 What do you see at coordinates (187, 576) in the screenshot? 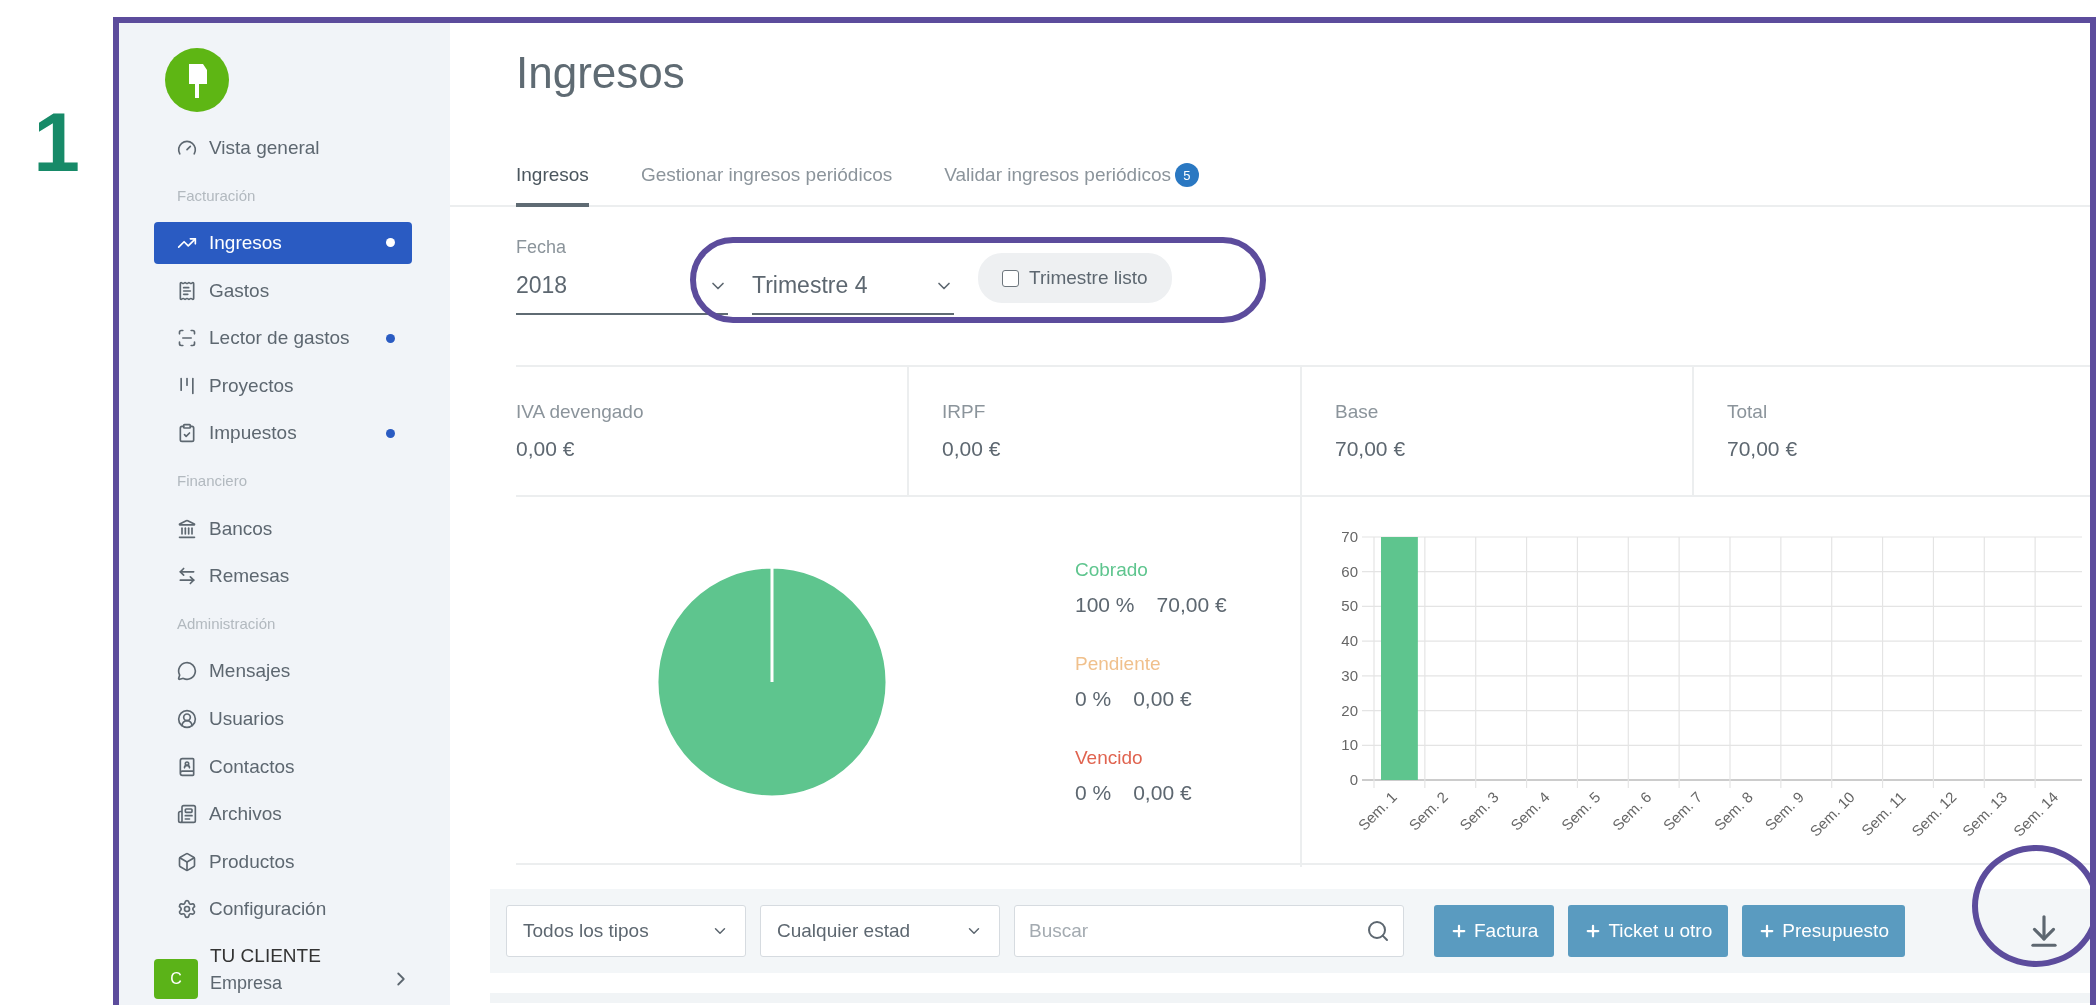
I see `arrows-icon` at bounding box center [187, 576].